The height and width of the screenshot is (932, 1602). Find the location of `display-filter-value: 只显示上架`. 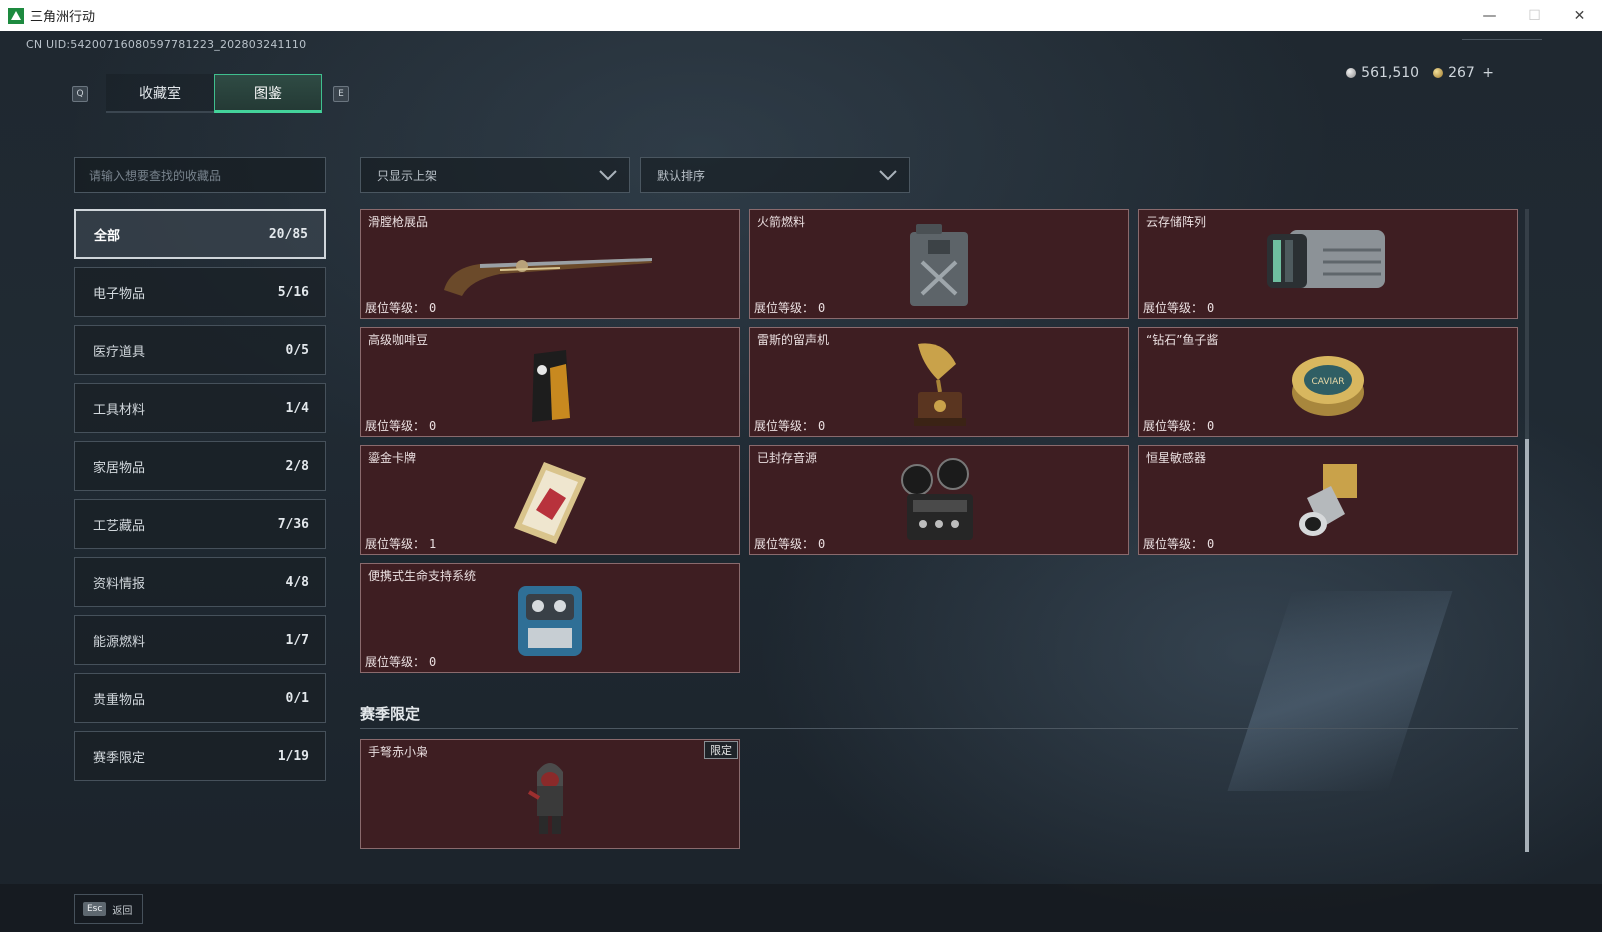

display-filter-value: 只显示上架 is located at coordinates (407, 175).